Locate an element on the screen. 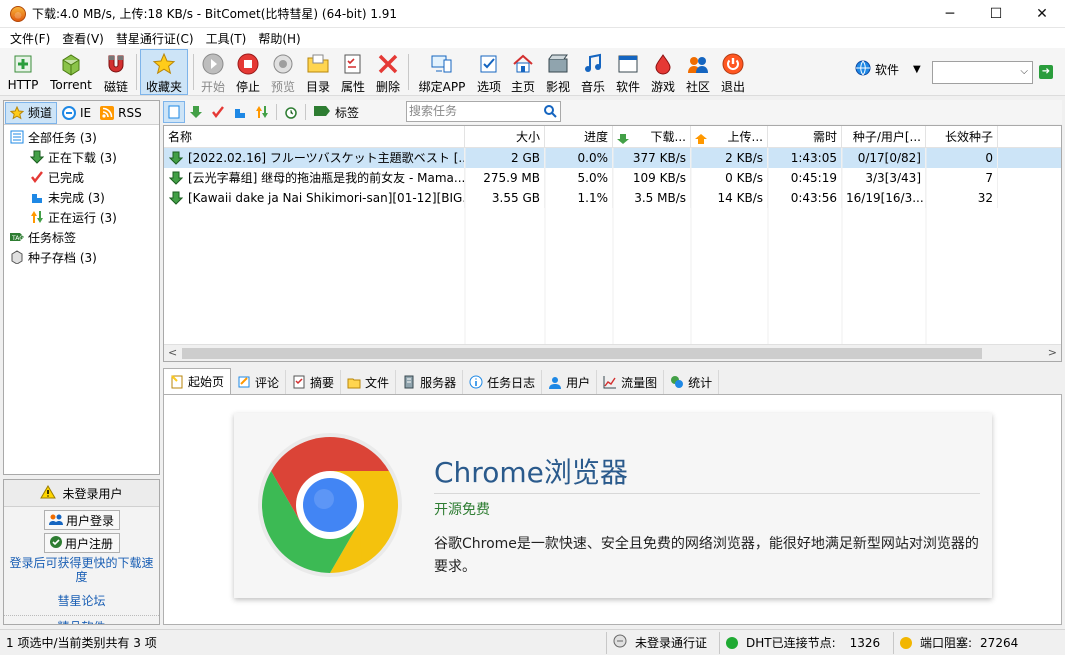  tab-start-page: 起始页 is located at coordinates (197, 381).